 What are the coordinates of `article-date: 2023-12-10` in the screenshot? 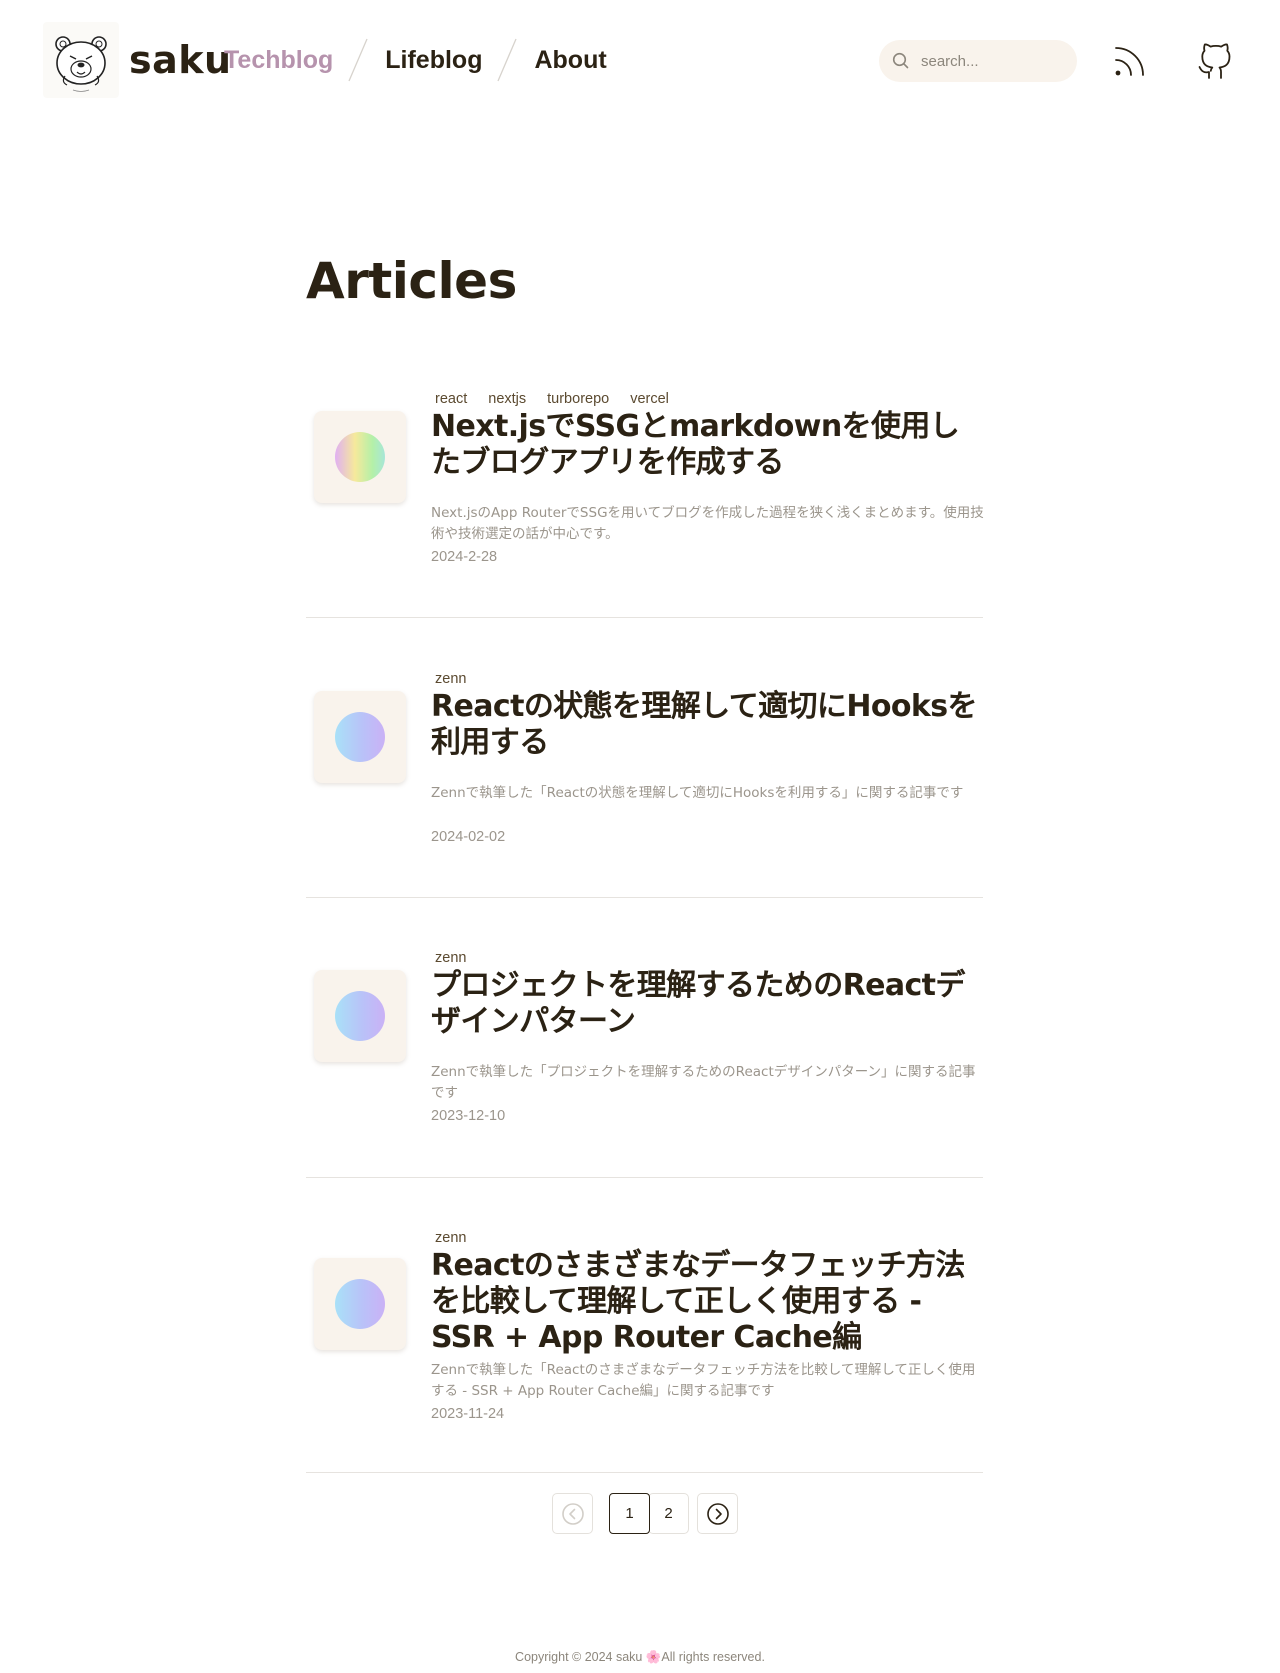 It's located at (468, 1116).